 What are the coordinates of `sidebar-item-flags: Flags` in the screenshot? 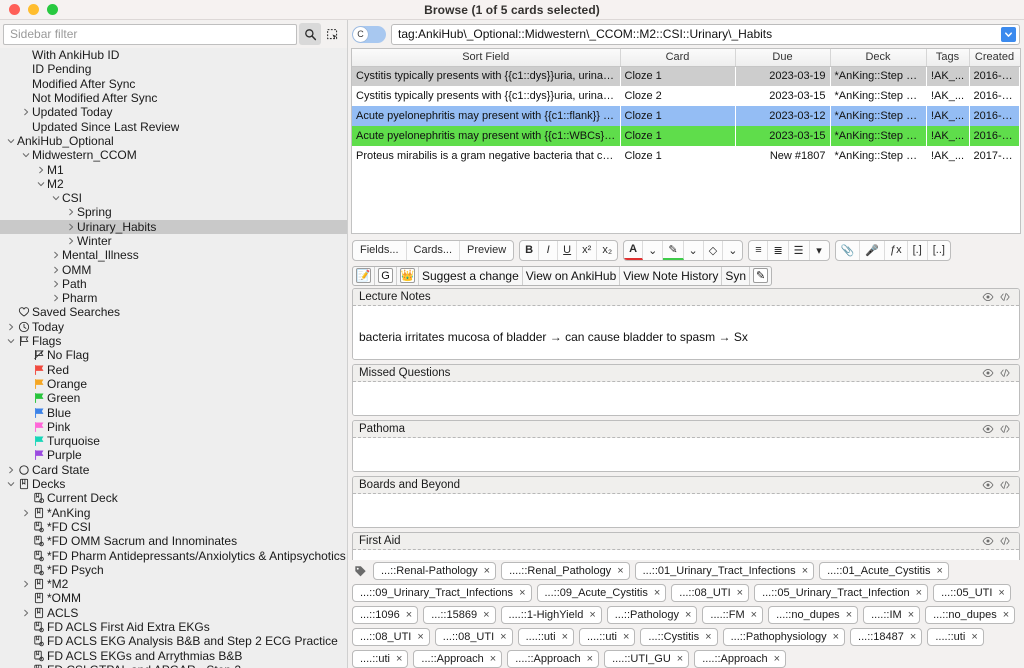 It's located at (173, 341).